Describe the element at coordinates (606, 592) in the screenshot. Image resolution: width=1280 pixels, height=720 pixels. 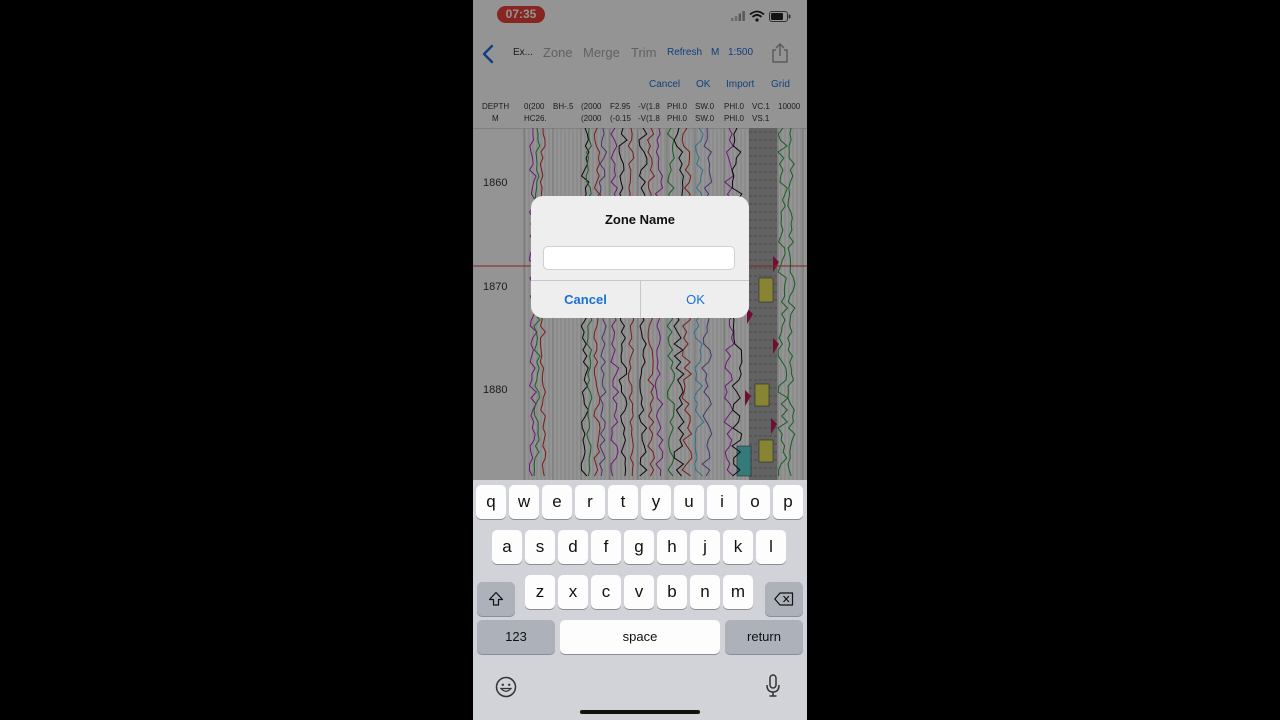
I see `key-c: c` at that location.